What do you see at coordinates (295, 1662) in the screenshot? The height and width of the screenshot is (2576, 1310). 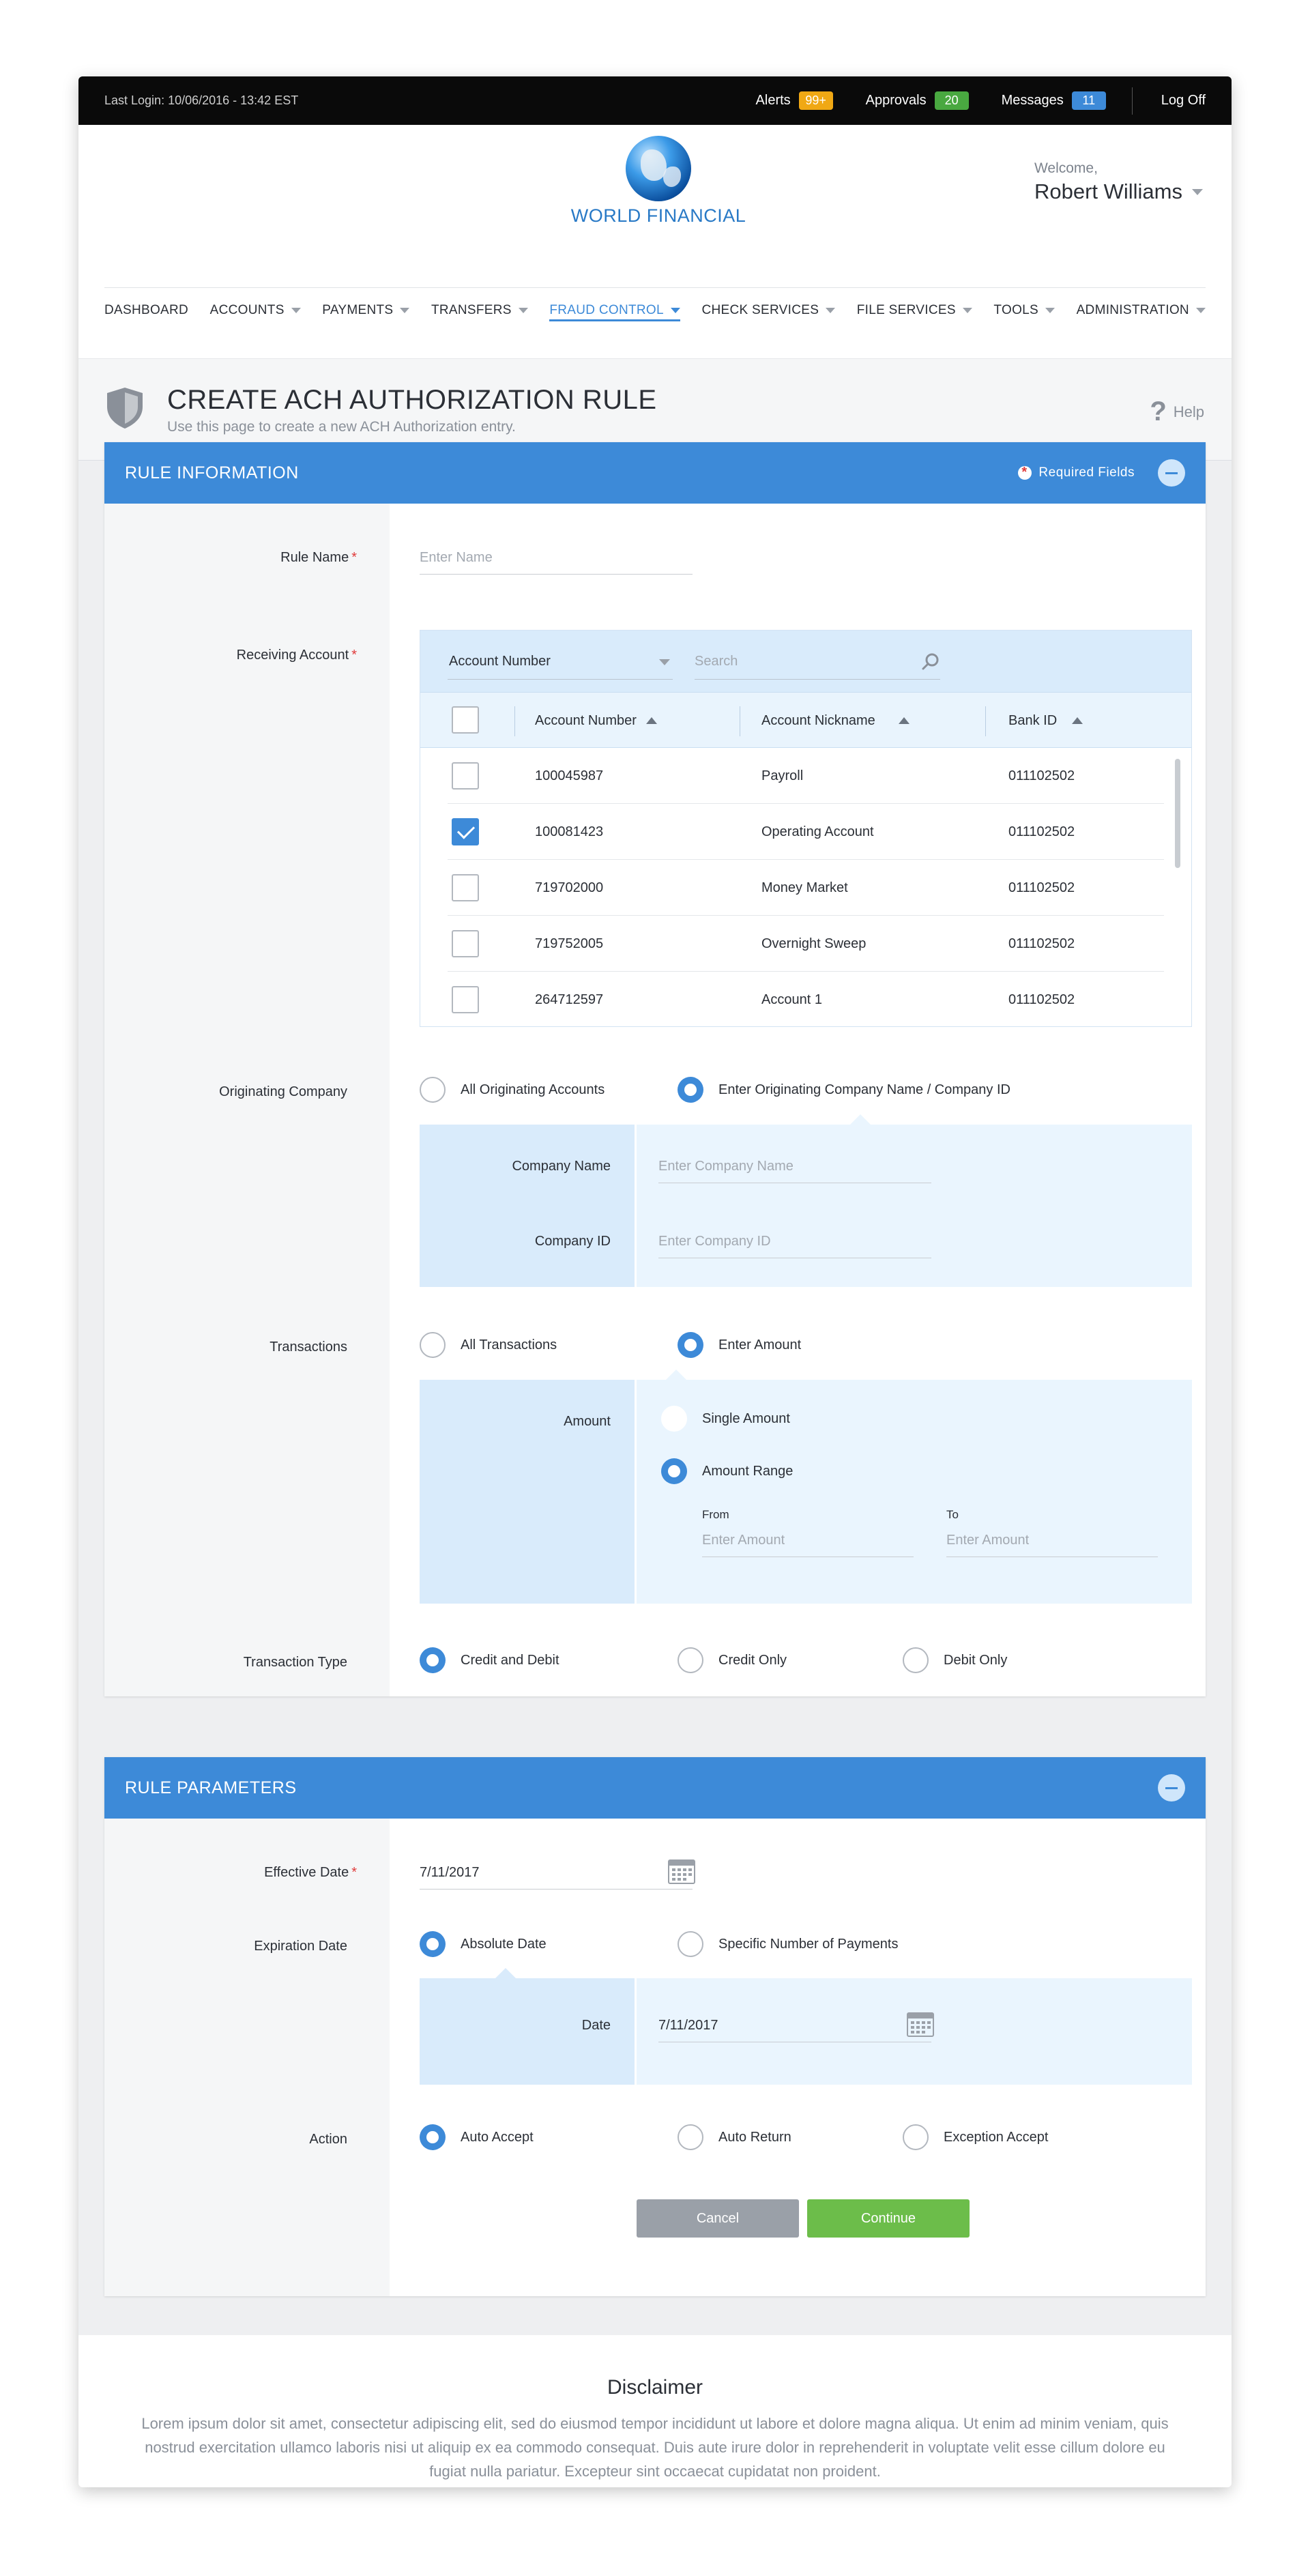 I see `transaction-type-label: Transaction Type` at bounding box center [295, 1662].